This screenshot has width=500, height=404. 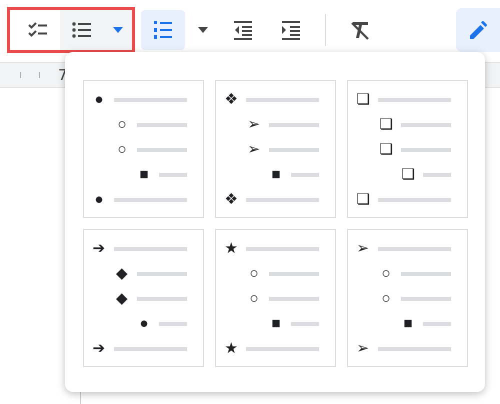 I want to click on bulleted-list-button, so click(x=82, y=30).